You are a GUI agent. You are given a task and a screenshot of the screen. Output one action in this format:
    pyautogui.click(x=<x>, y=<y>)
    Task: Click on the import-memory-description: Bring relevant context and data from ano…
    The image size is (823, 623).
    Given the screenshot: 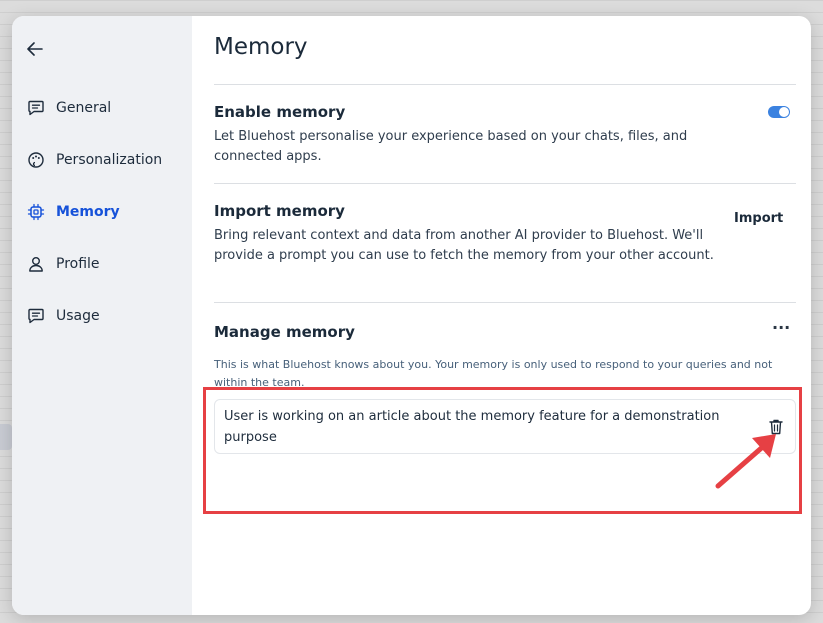 What is the action you would take?
    pyautogui.click(x=464, y=245)
    